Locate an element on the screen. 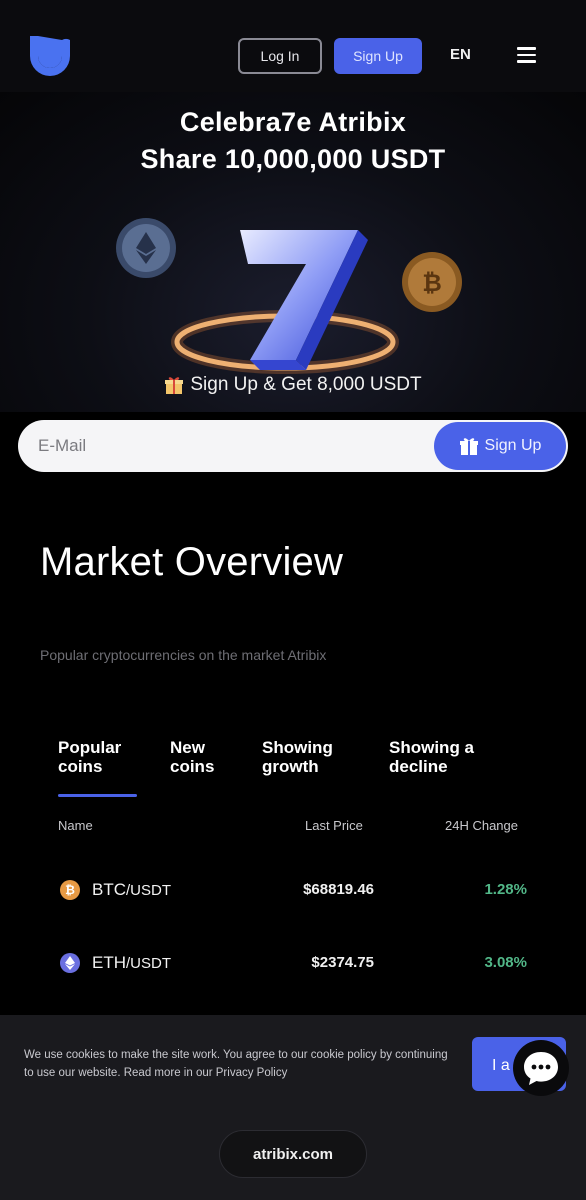 Image resolution: width=586 pixels, height=1200 pixels. hamburger-menu-icon is located at coordinates (526, 55).